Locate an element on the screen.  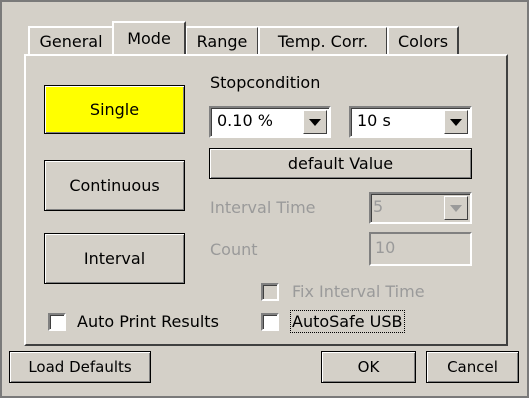
tab-colors: Colors is located at coordinates (423, 40).